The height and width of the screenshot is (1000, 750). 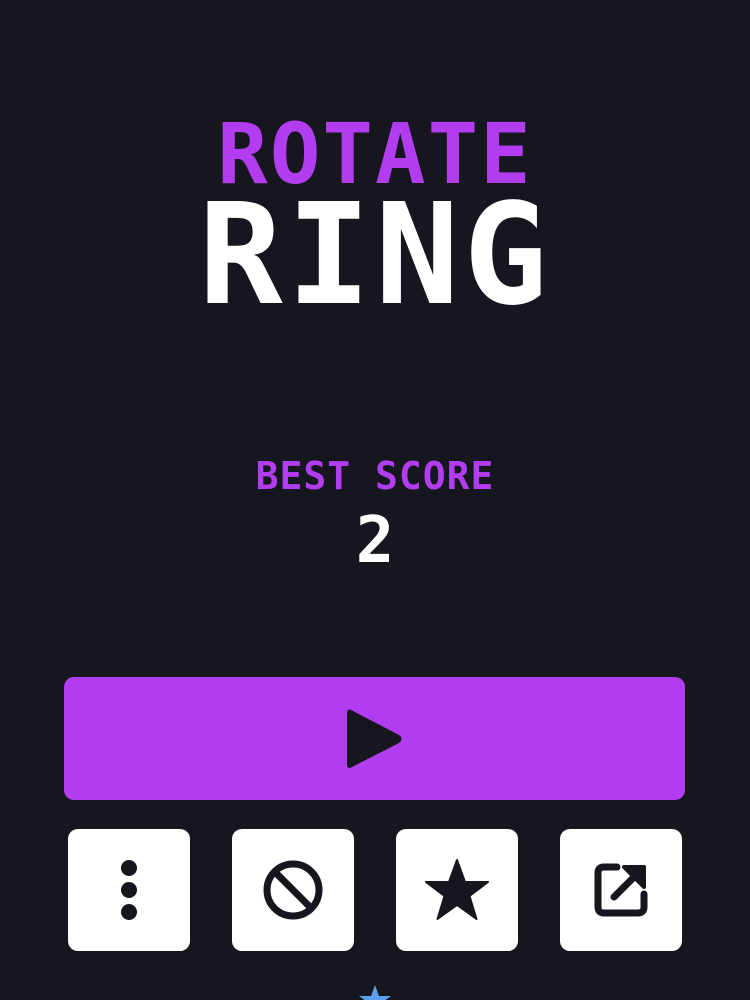 I want to click on game-title-ring: RING, so click(x=375, y=255).